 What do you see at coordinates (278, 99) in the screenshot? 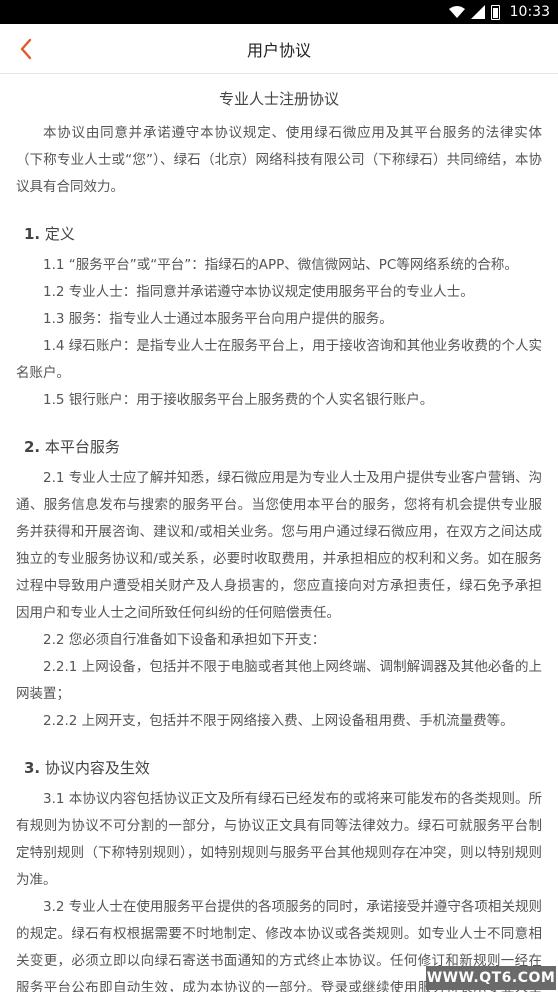
I see `document-title: 专业人士注册协议` at bounding box center [278, 99].